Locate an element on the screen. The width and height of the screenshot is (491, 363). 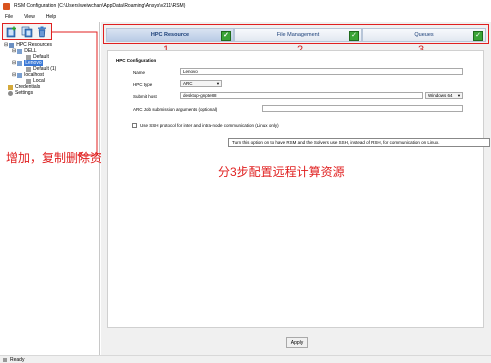
section-title: HPC Configuration is located at coordinates (136, 60).